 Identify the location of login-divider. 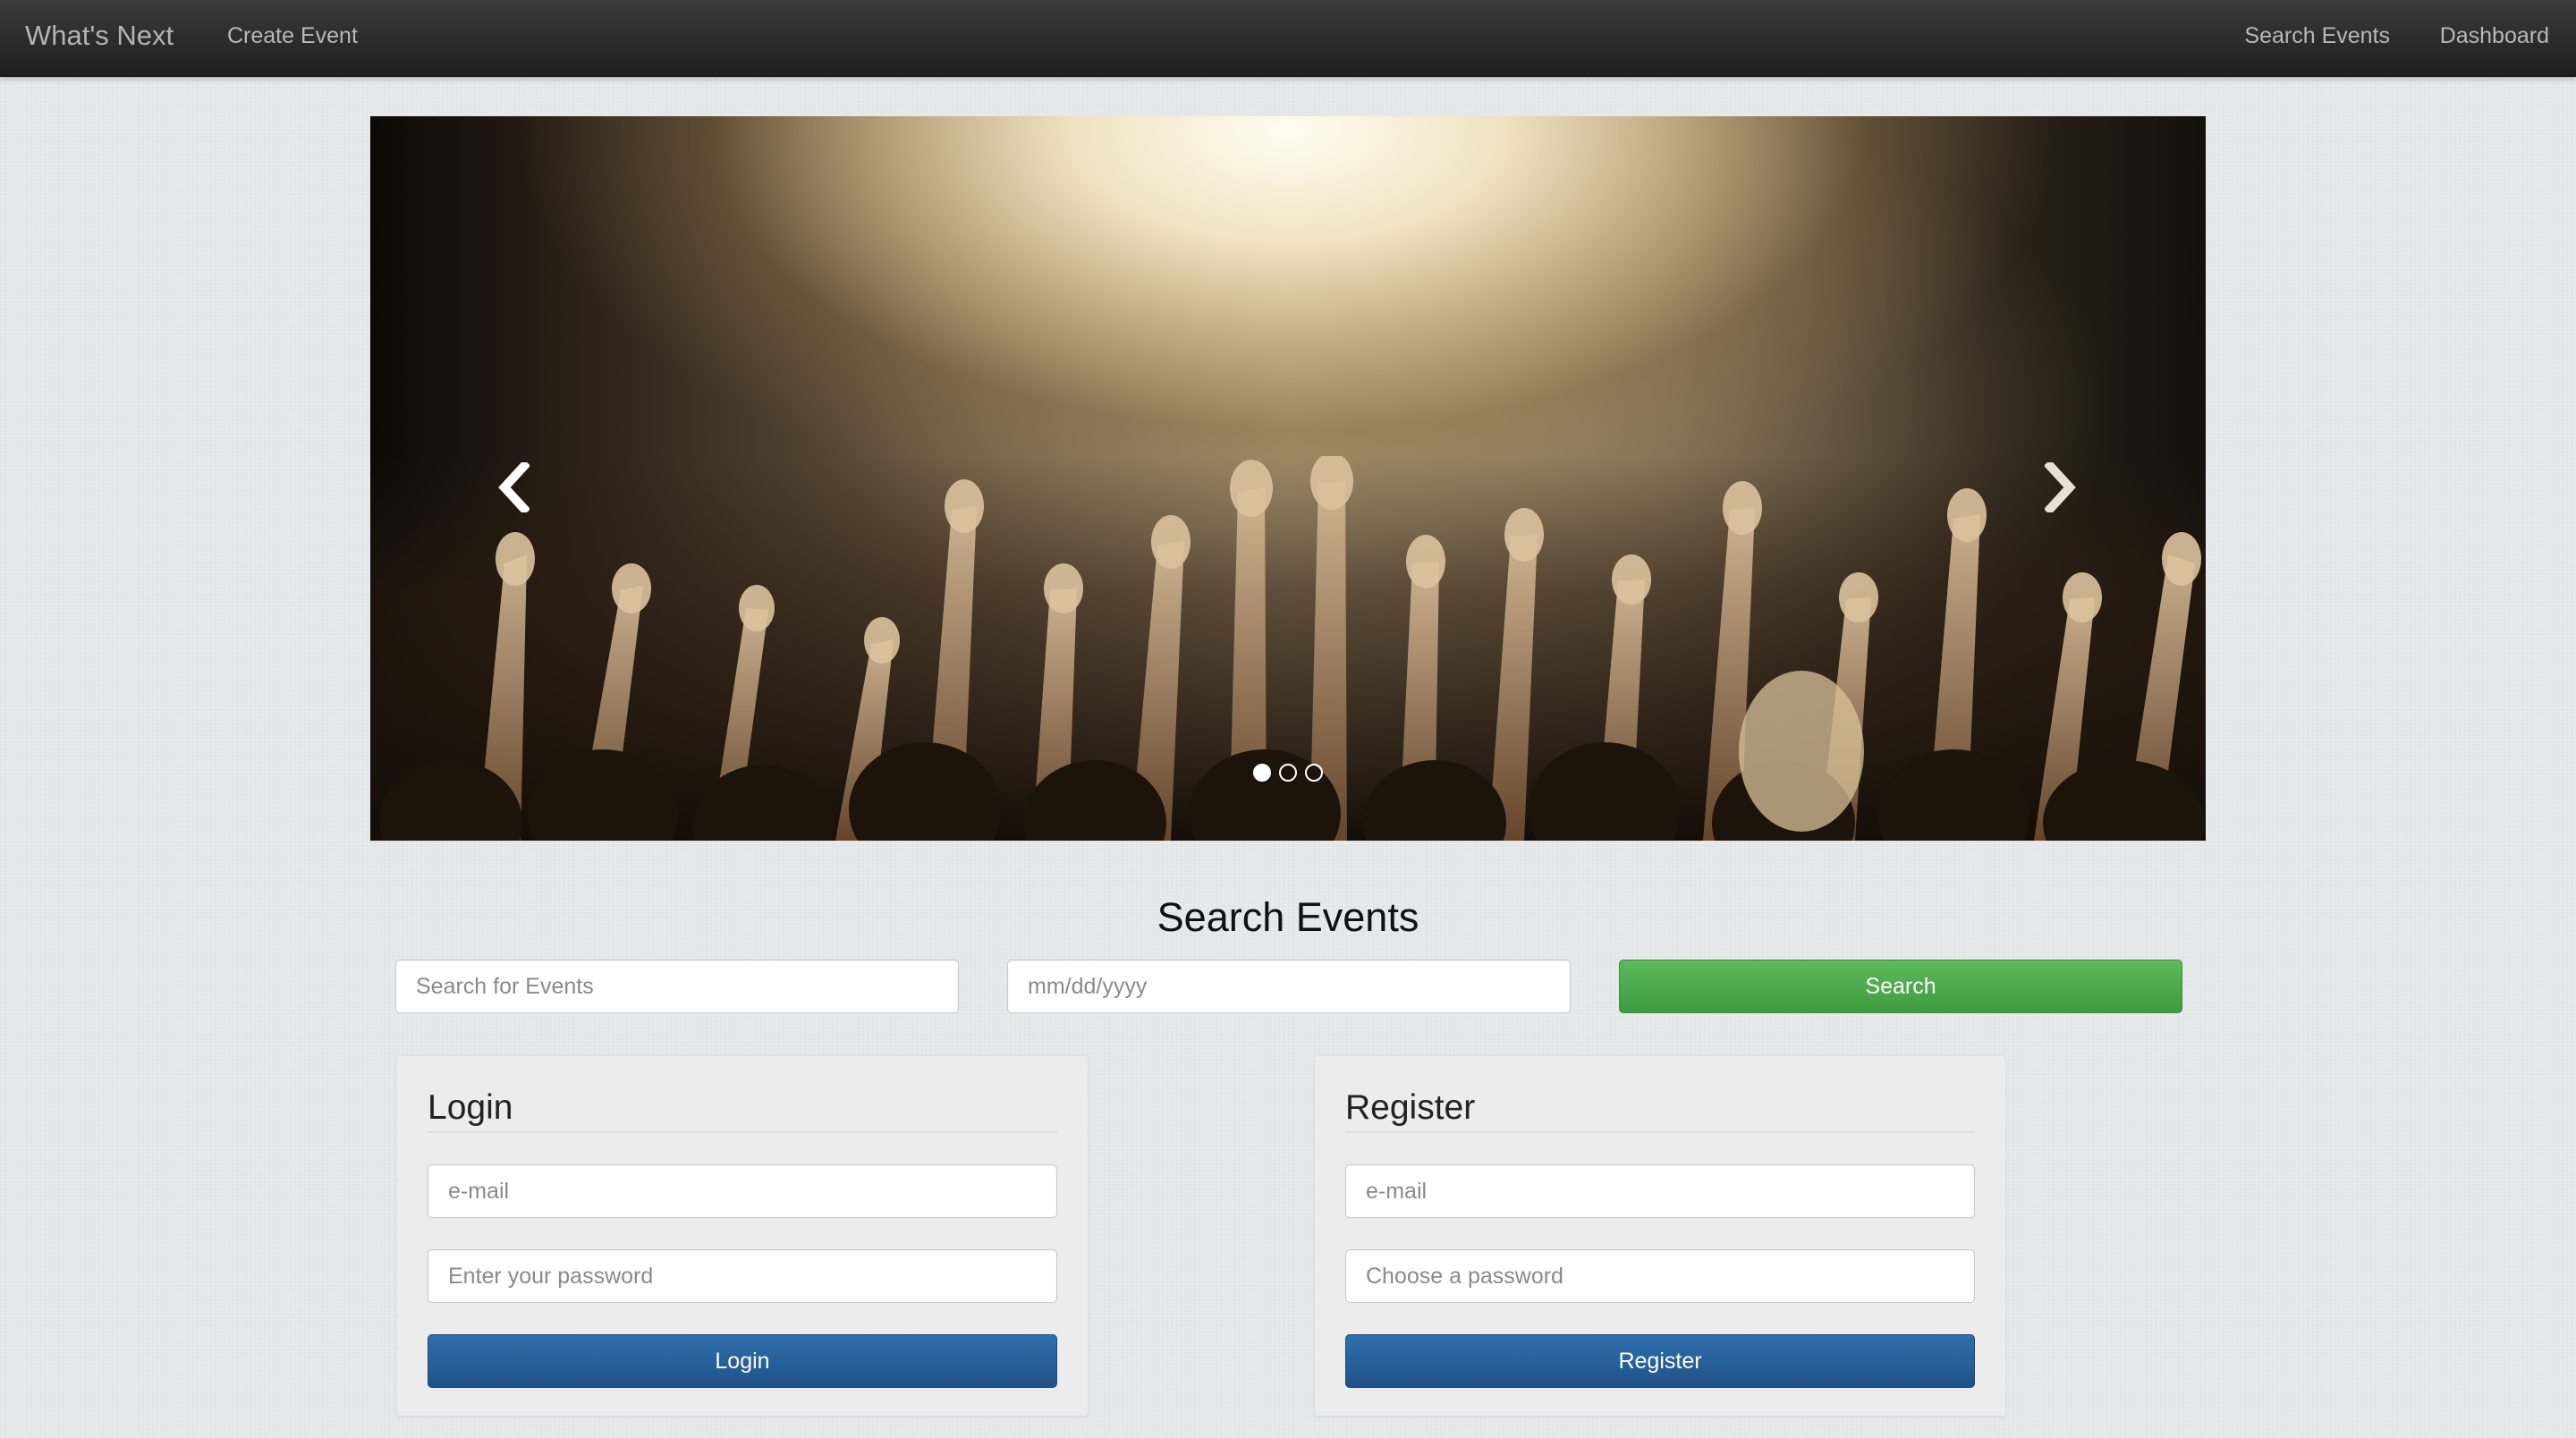
(742, 1132).